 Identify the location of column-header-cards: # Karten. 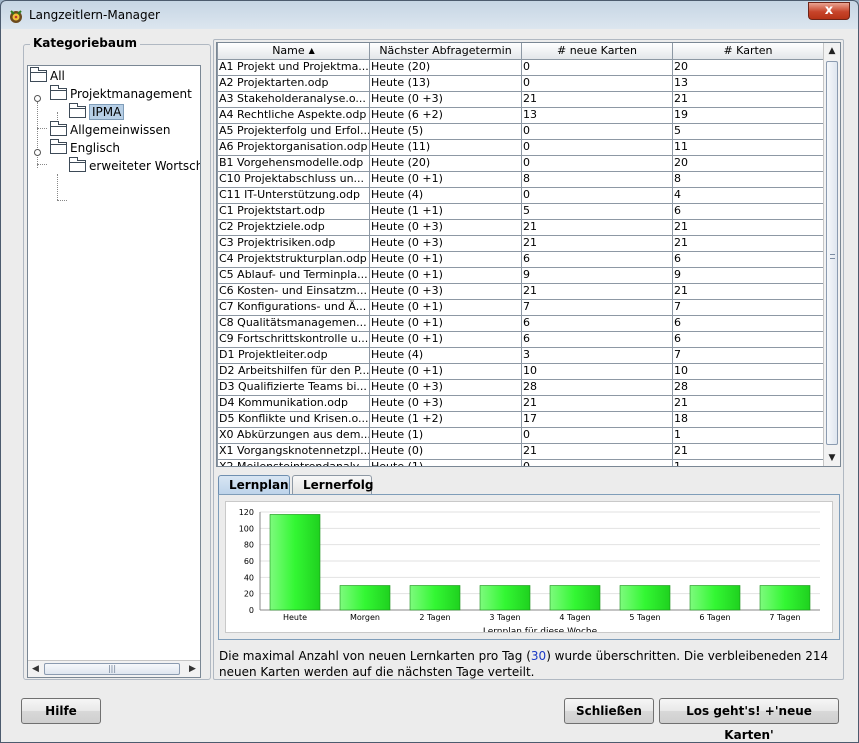
(748, 51).